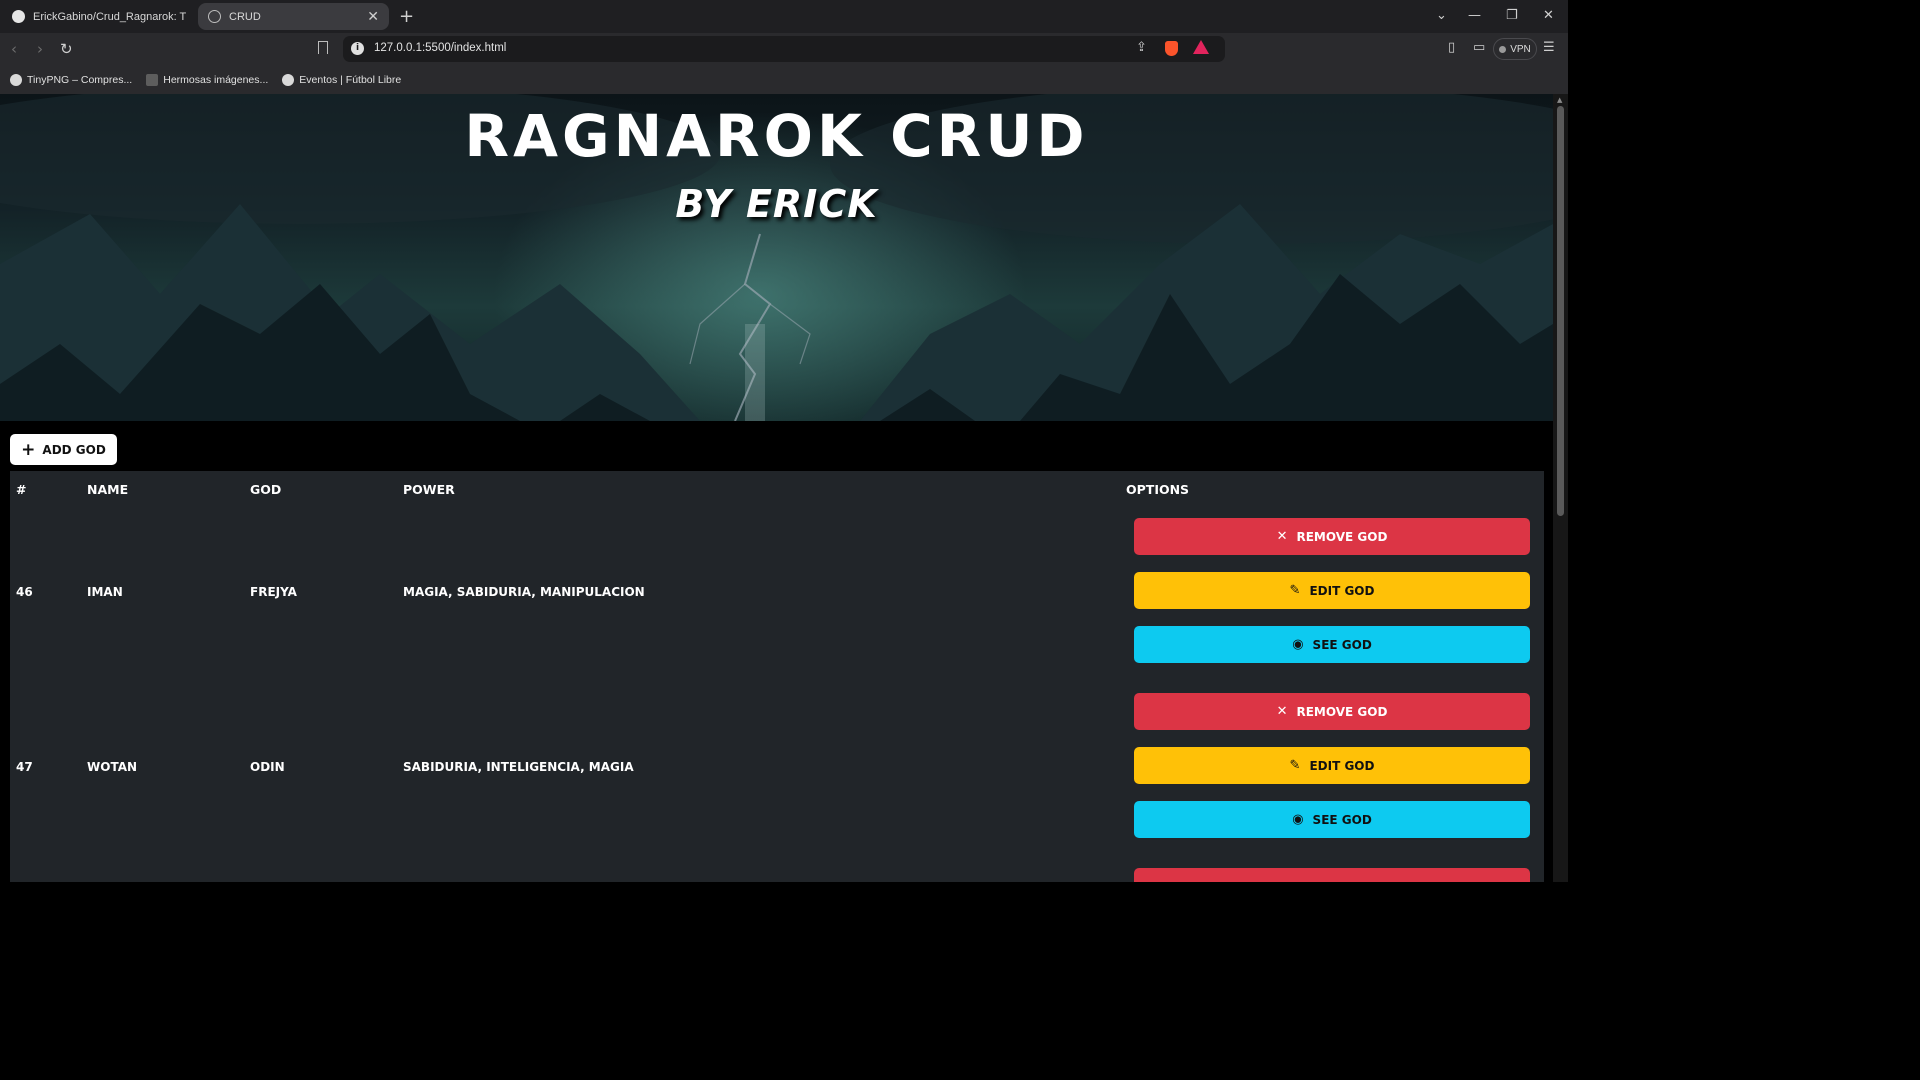  Describe the element at coordinates (776, 204) in the screenshot. I see `page-subtitle: BY ERICK` at that location.